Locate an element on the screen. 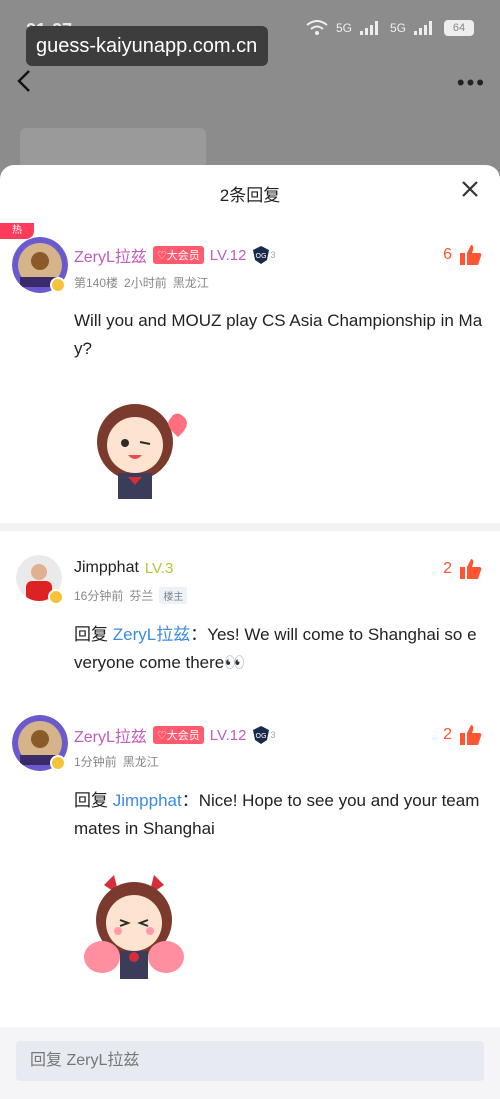  comment-meta: 第140楼 2小时前 黑龙江 is located at coordinates (141, 282).